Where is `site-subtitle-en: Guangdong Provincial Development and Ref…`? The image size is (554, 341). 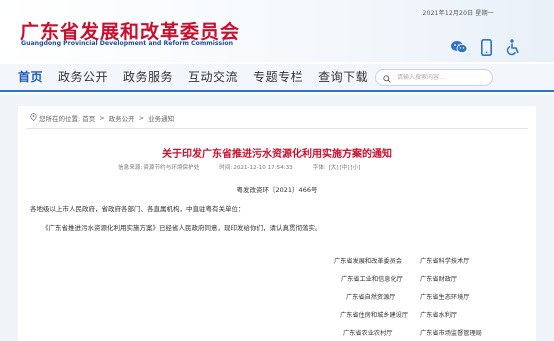
site-subtitle-en: Guangdong Provincial Development and Ref… is located at coordinates (127, 43).